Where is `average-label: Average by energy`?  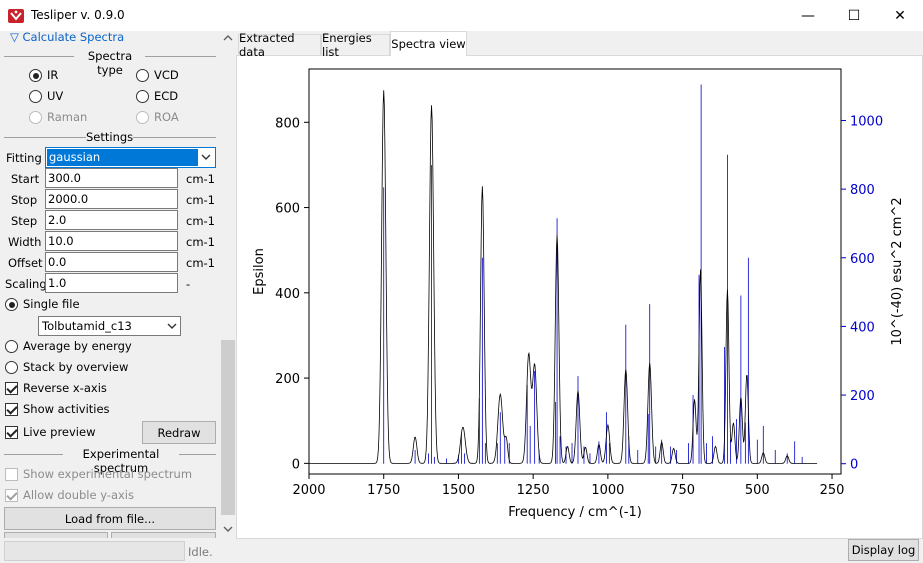
average-label: Average by energy is located at coordinates (77, 346).